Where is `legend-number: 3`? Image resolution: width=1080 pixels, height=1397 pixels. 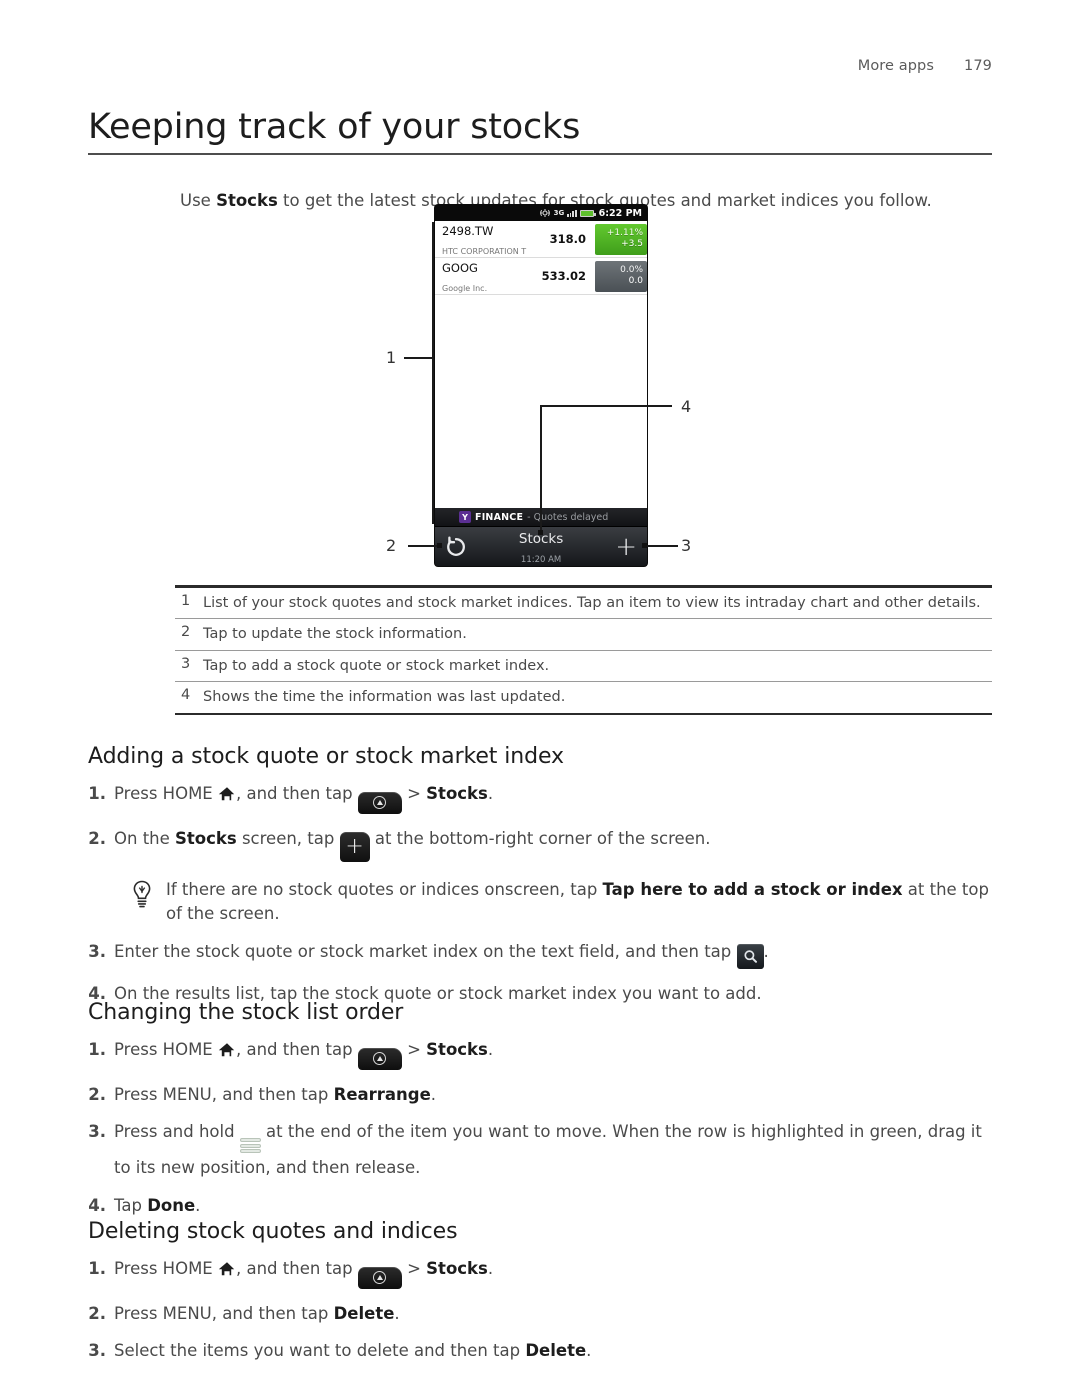 legend-number: 3 is located at coordinates (186, 663).